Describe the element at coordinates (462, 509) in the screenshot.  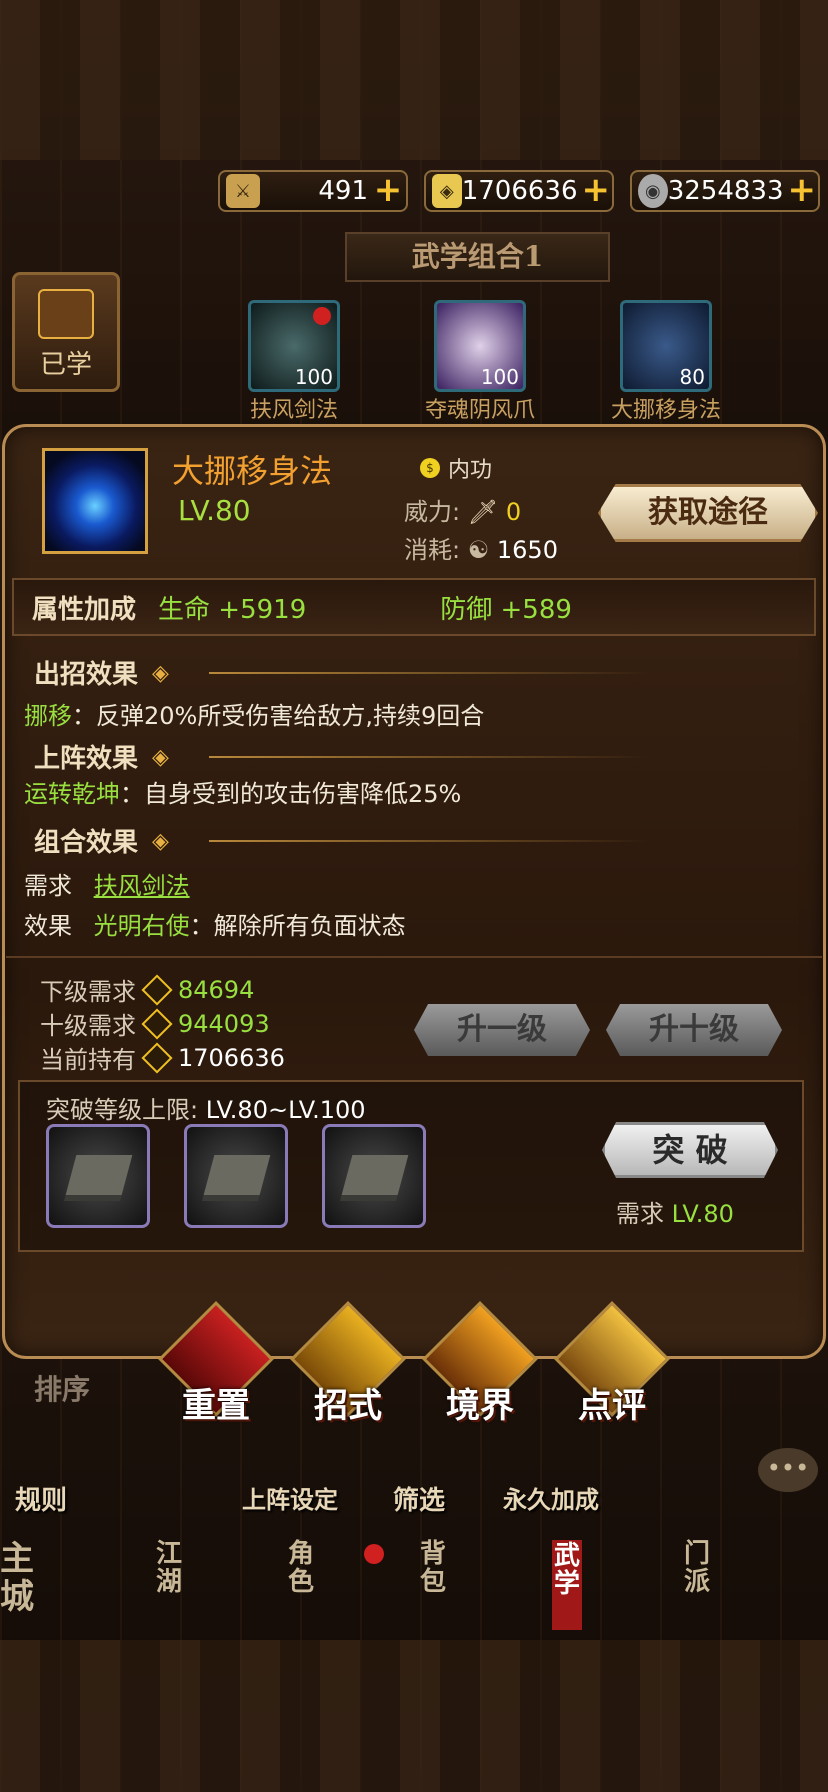
I see `skill-power: 威力: 🗡 0` at that location.